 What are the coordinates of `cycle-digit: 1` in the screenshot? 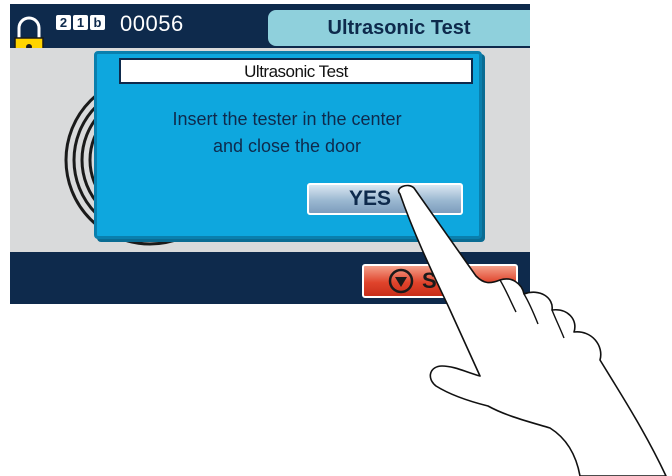 It's located at (80, 22).